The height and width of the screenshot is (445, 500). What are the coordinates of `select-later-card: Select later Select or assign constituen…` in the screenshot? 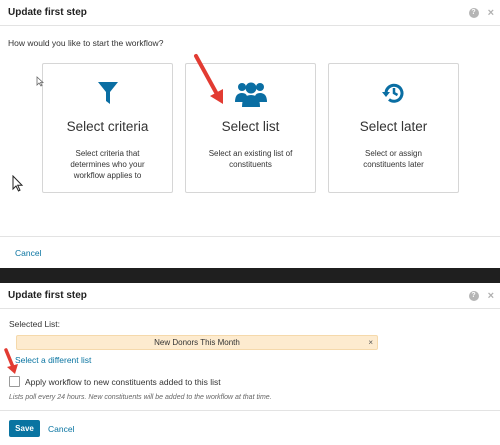 It's located at (393, 128).